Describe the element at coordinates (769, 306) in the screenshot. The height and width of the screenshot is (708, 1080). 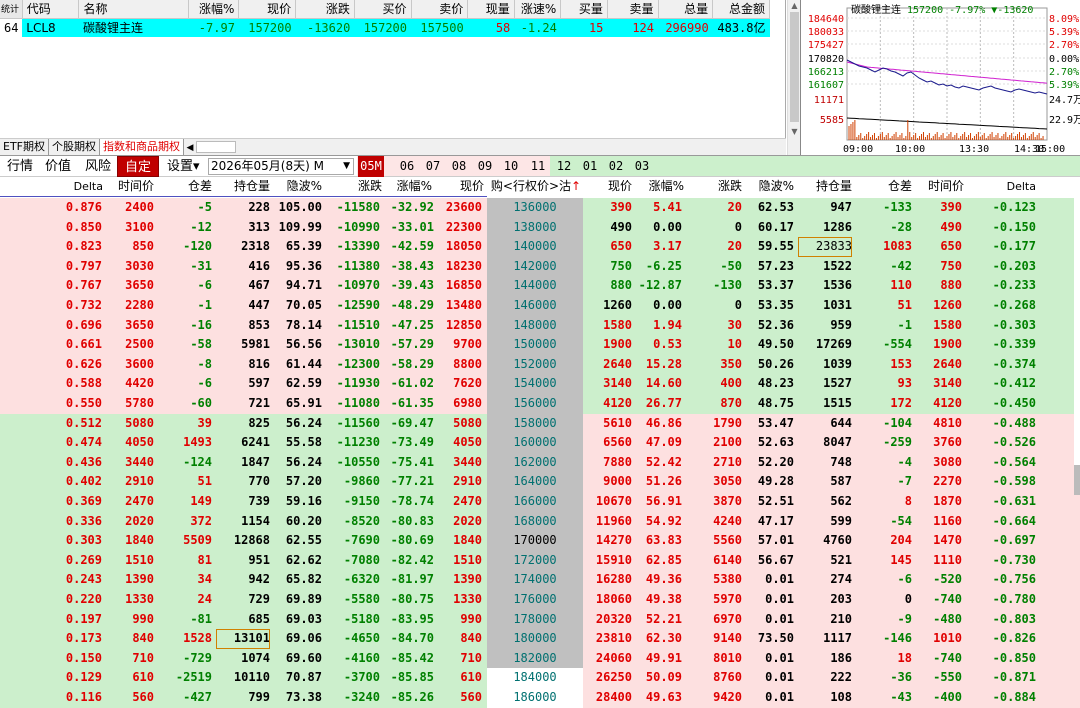
I see `put-cell: 53.35` at that location.